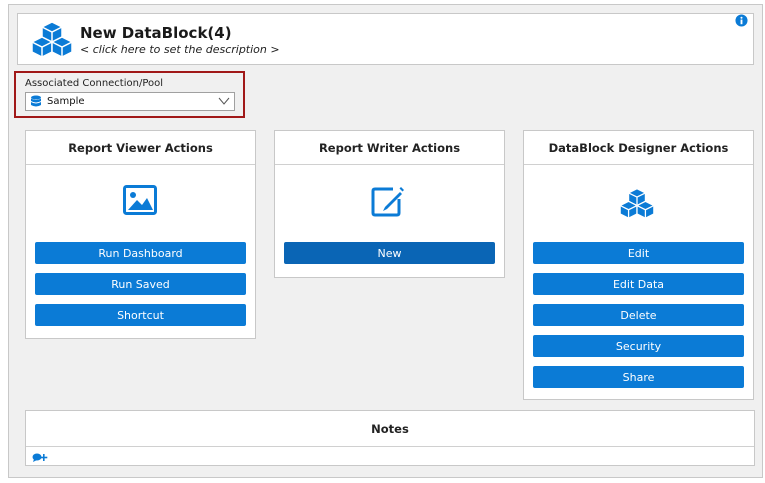 Image resolution: width=765 pixels, height=483 pixels. I want to click on edit-data-button: Edit Data, so click(638, 284).